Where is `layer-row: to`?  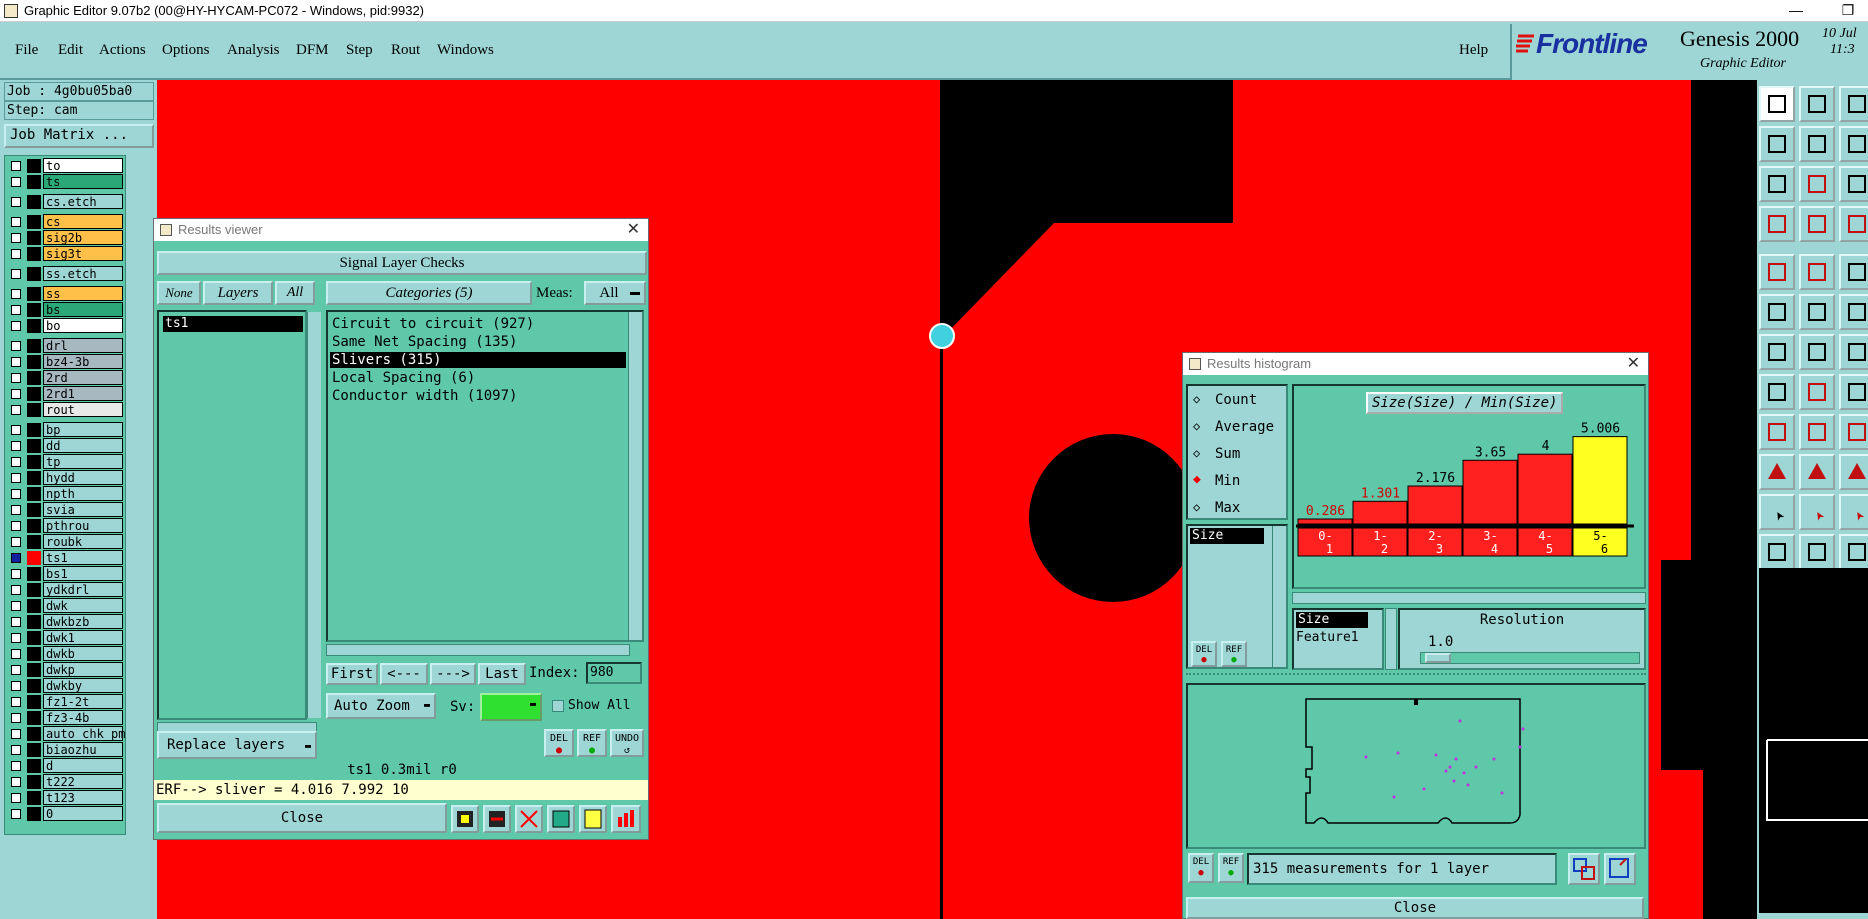 layer-row: to is located at coordinates (66, 166).